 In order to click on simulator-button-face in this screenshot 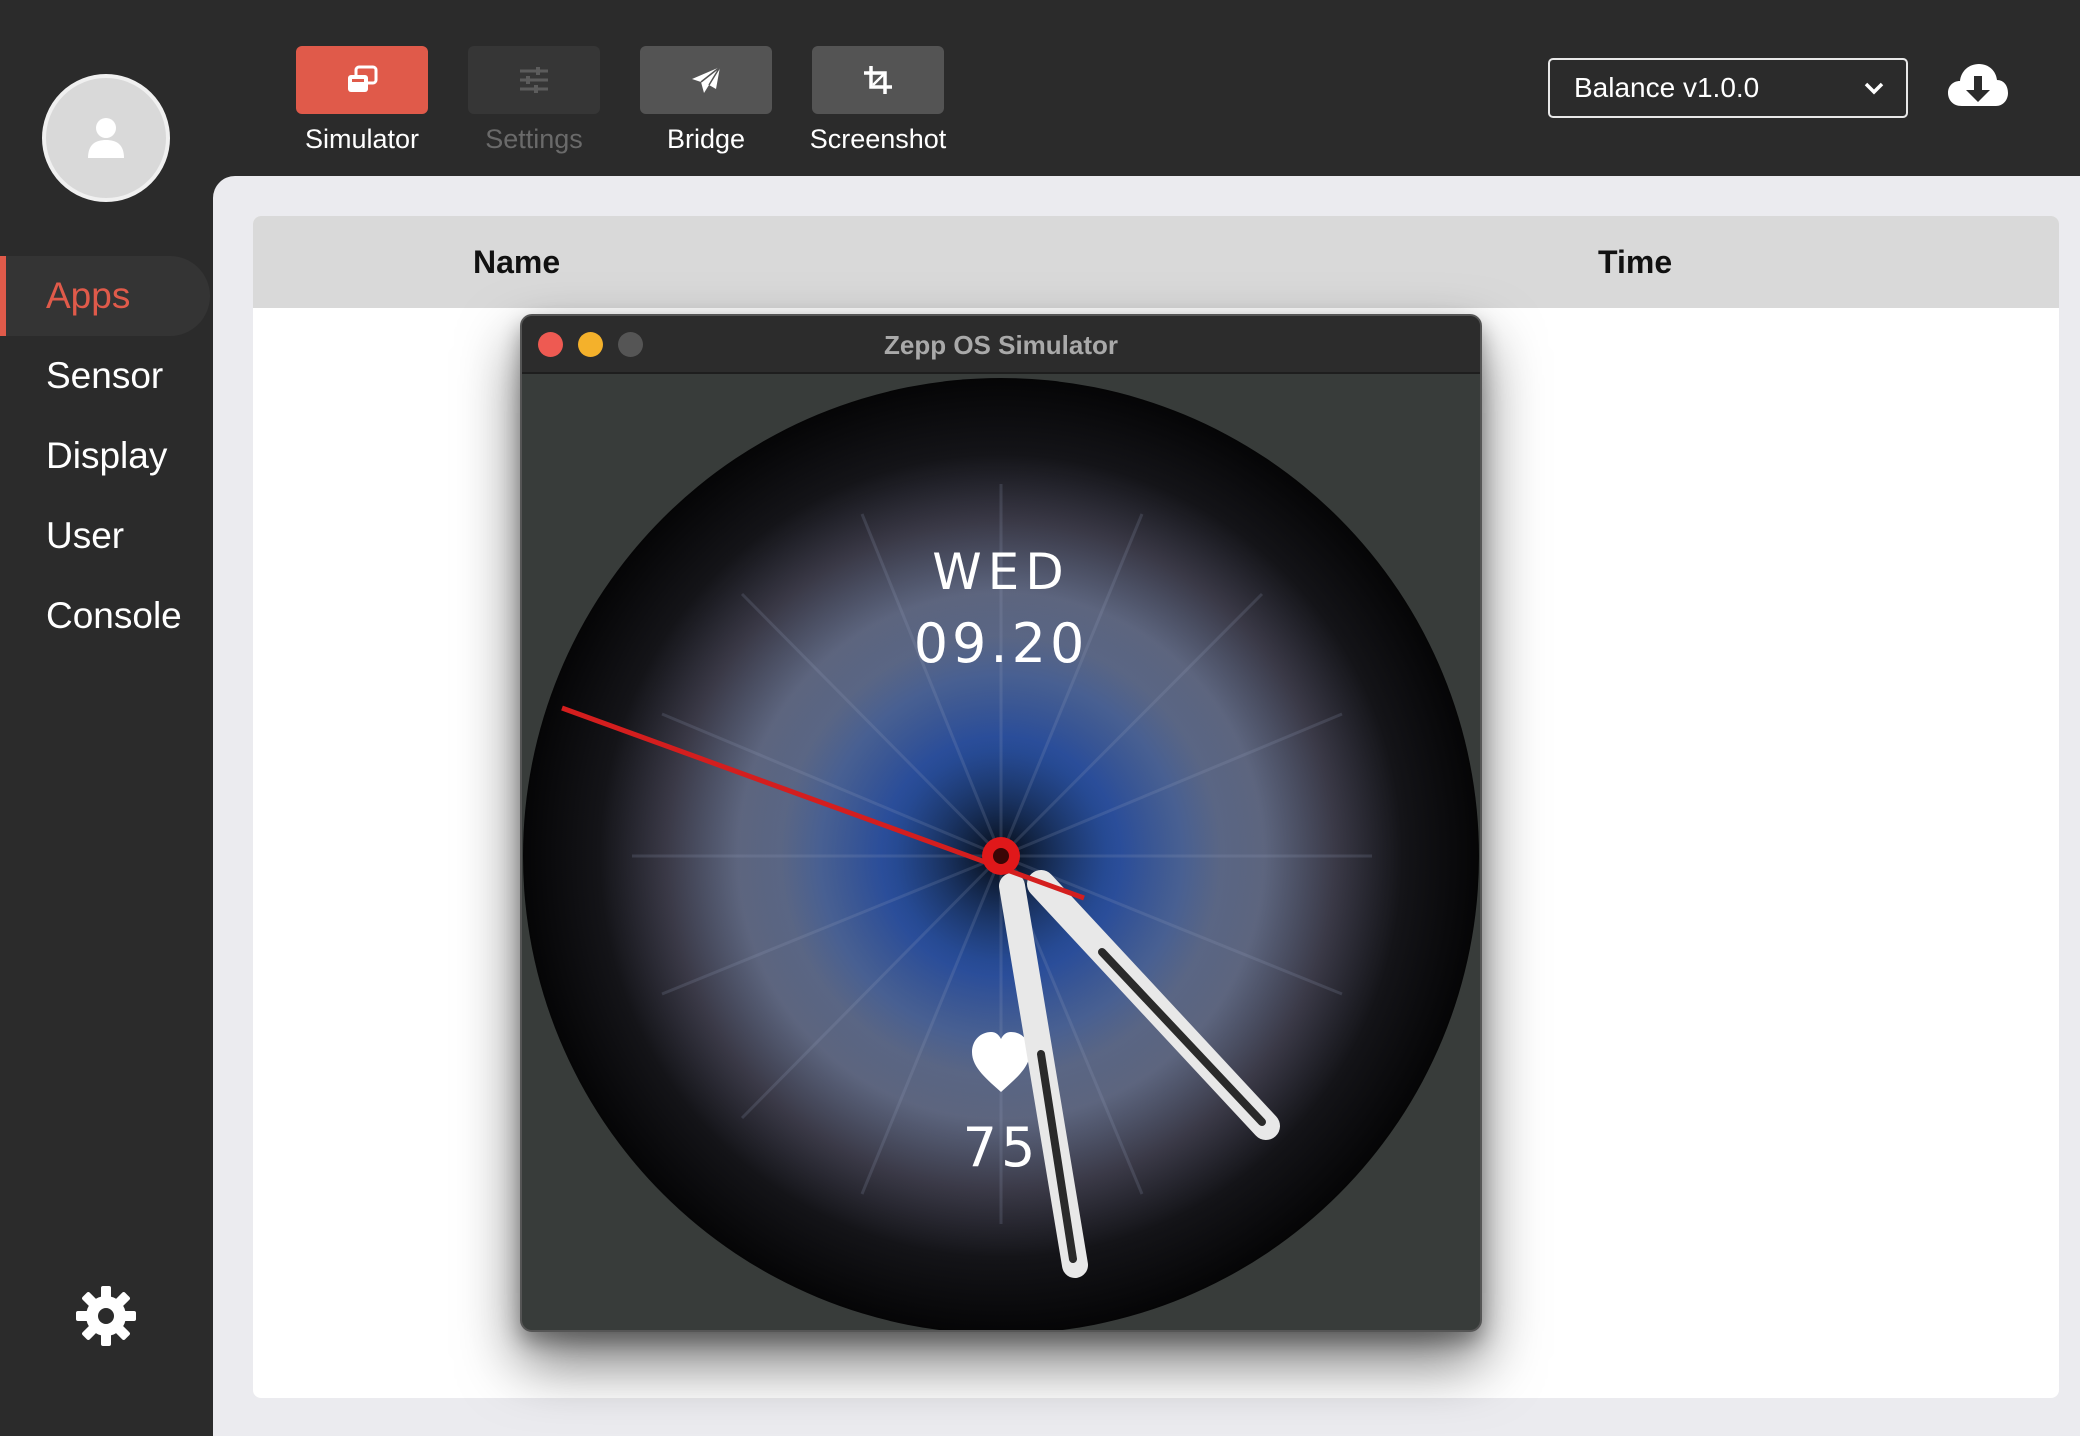, I will do `click(362, 80)`.